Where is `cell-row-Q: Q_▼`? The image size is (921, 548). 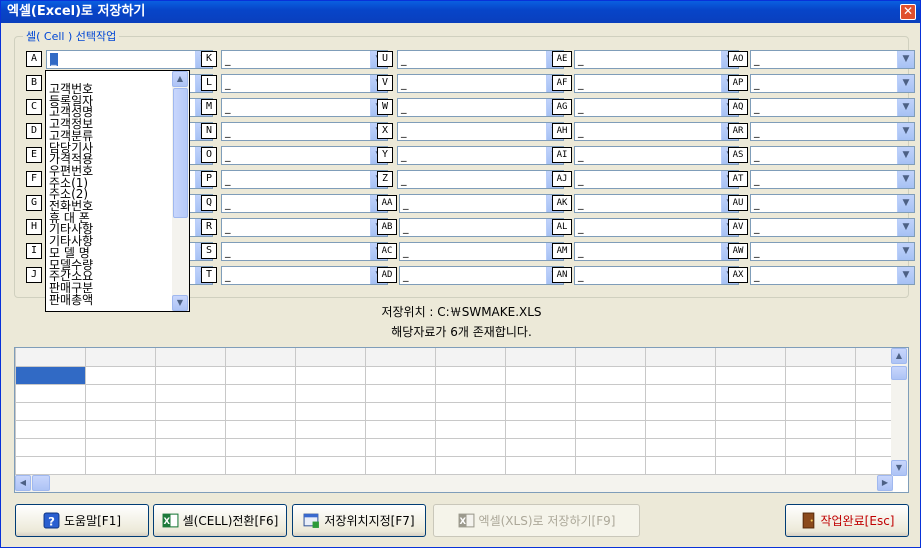
cell-row-Q: Q_▼ is located at coordinates (294, 204).